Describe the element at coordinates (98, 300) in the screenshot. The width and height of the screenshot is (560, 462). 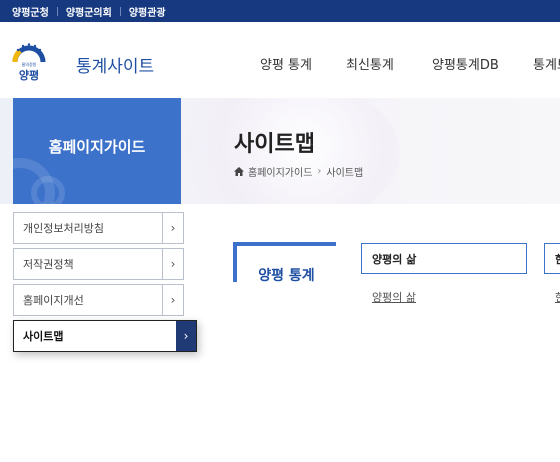
I see `side-menu-item-site-improvement: 홈페이지개선 ›` at that location.